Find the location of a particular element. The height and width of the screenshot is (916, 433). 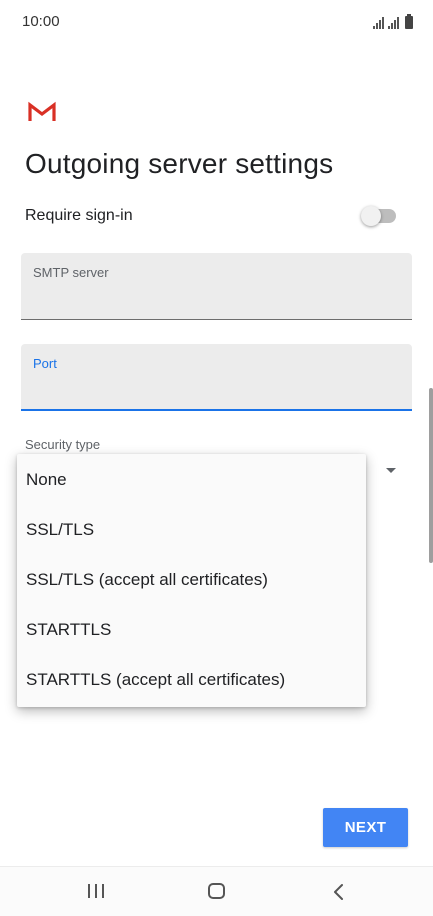

require-signin-toggle is located at coordinates (378, 216).